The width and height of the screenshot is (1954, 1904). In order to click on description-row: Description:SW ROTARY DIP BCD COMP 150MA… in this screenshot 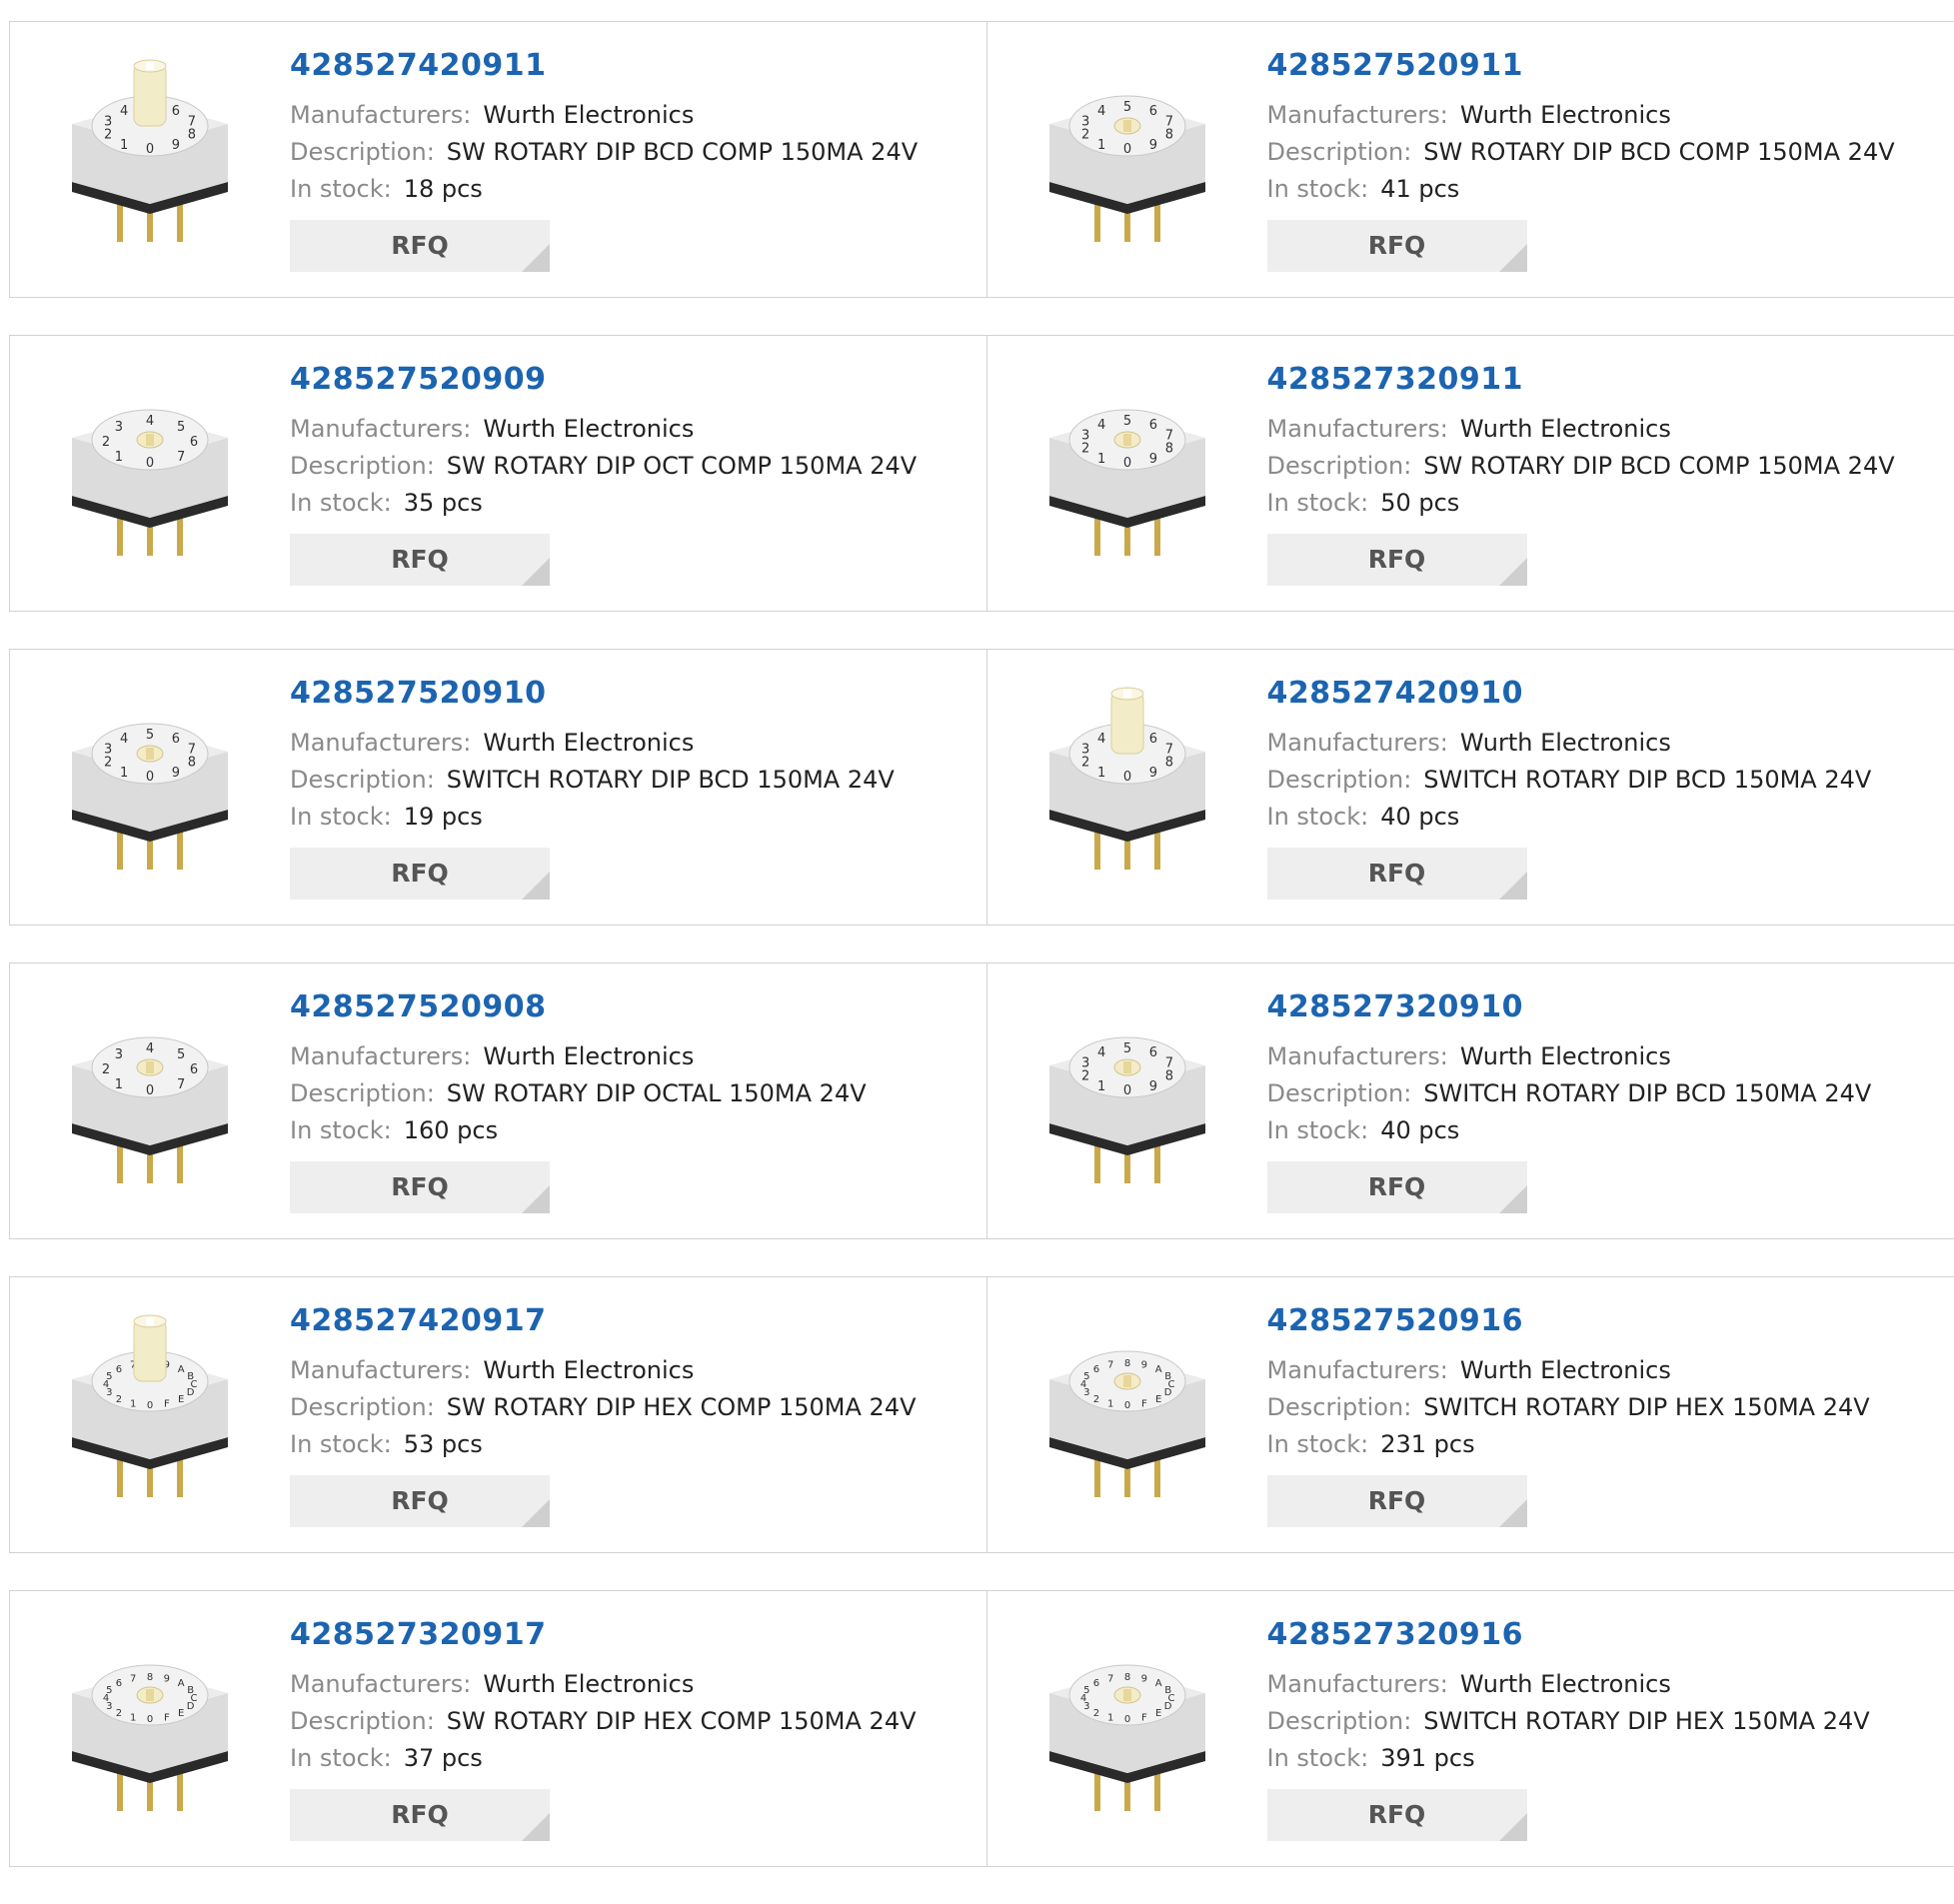, I will do `click(604, 152)`.